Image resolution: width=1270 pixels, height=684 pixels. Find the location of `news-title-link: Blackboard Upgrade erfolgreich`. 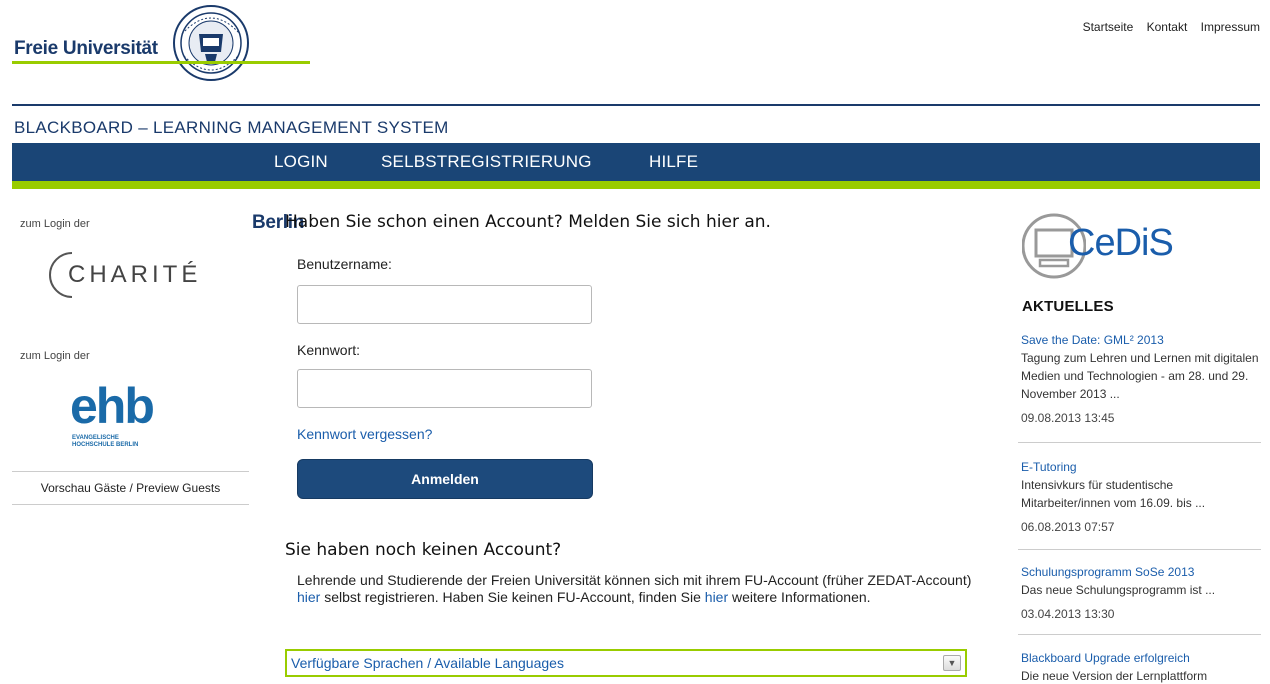

news-title-link: Blackboard Upgrade erfolgreich is located at coordinates (1139, 658).